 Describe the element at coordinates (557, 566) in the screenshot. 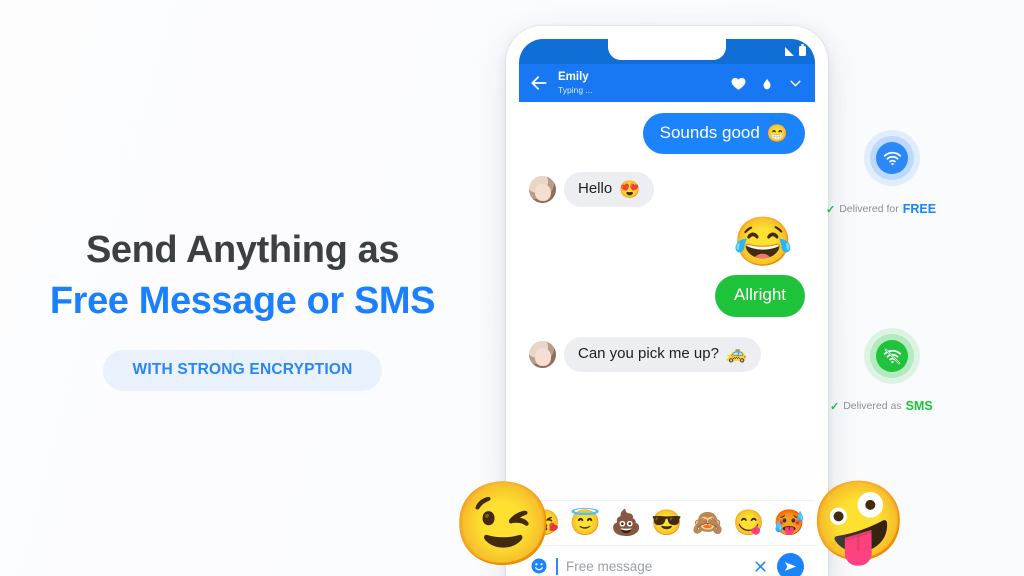

I see `text-caret` at that location.